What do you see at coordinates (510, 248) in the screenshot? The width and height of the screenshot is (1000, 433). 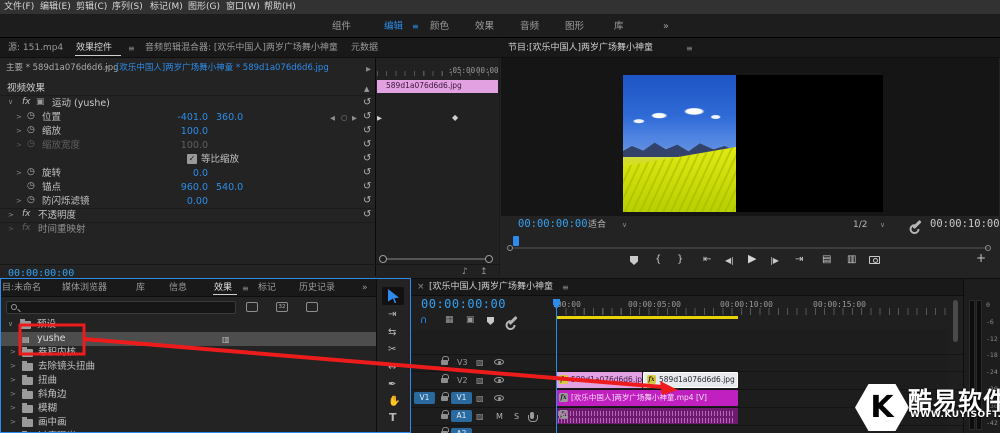 I see `program-scrub-left-handle` at bounding box center [510, 248].